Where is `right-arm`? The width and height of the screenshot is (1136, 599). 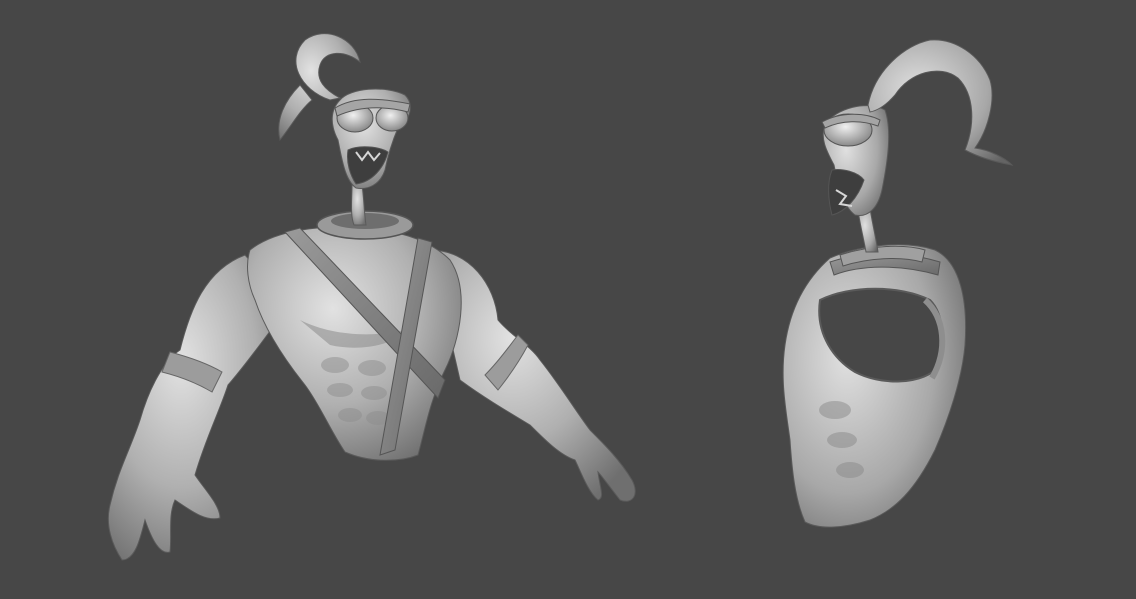
right-arm is located at coordinates (532, 375).